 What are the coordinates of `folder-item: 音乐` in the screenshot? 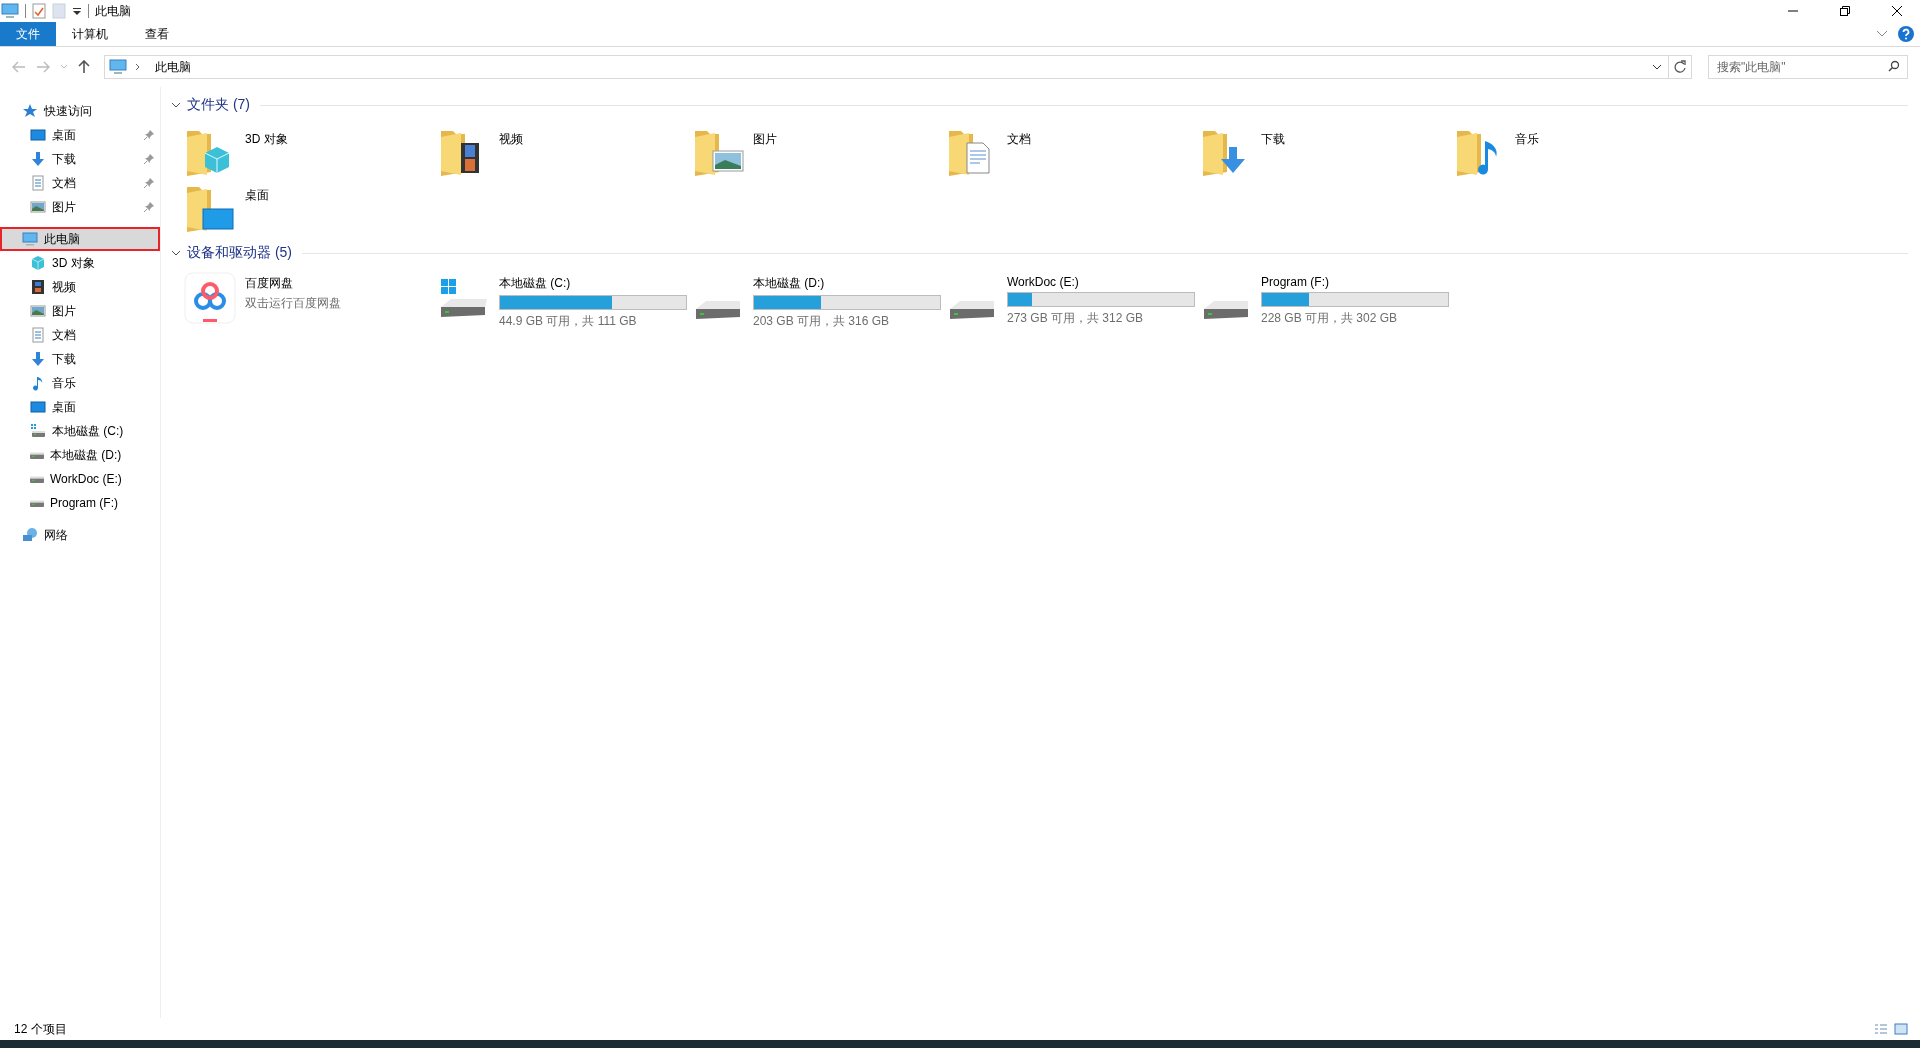 It's located at (1580, 150).